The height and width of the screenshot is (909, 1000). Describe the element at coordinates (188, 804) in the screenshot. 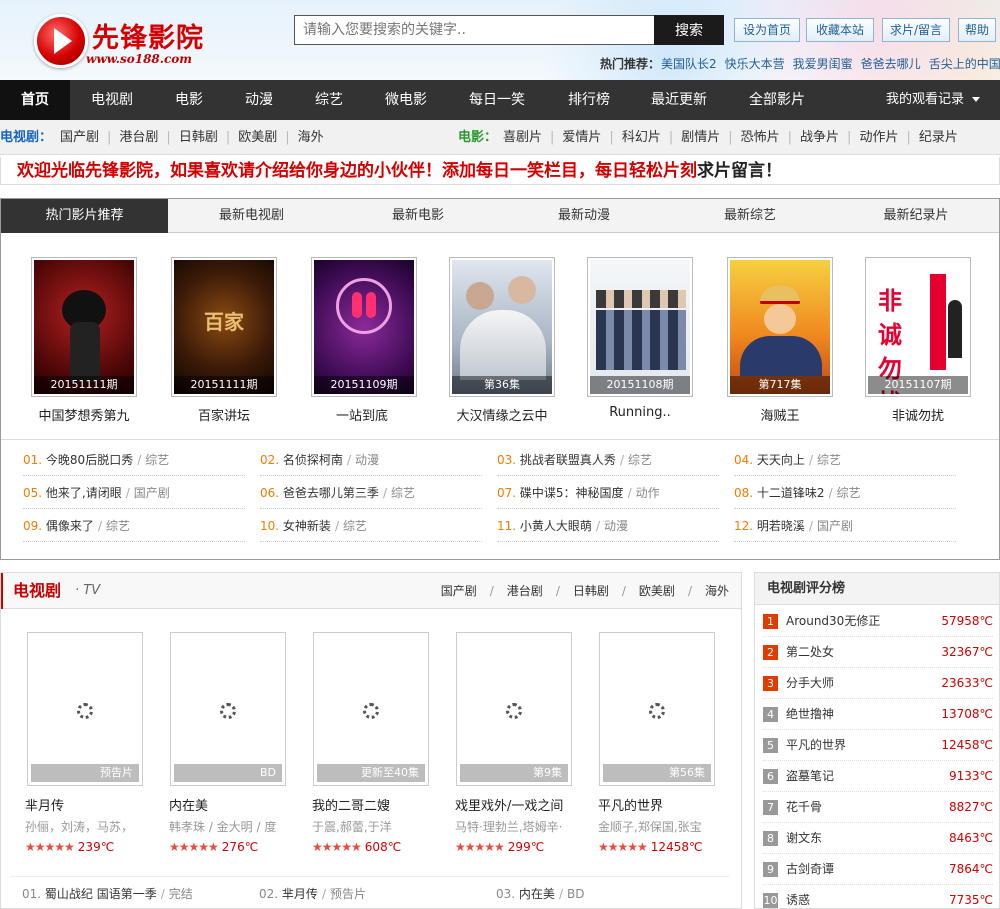

I see `tv-title: 内在美` at that location.